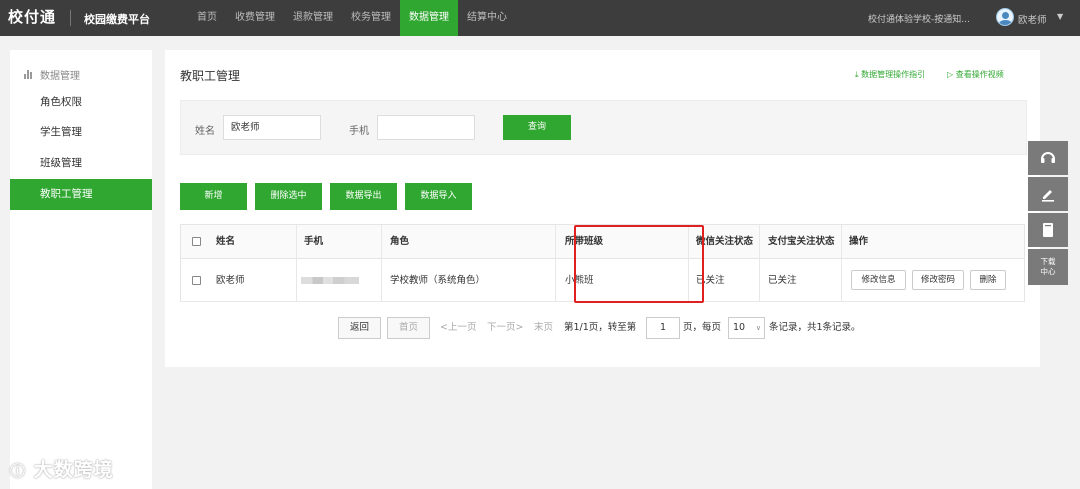  What do you see at coordinates (543, 328) in the screenshot?
I see `last-page-link: 末页` at bounding box center [543, 328].